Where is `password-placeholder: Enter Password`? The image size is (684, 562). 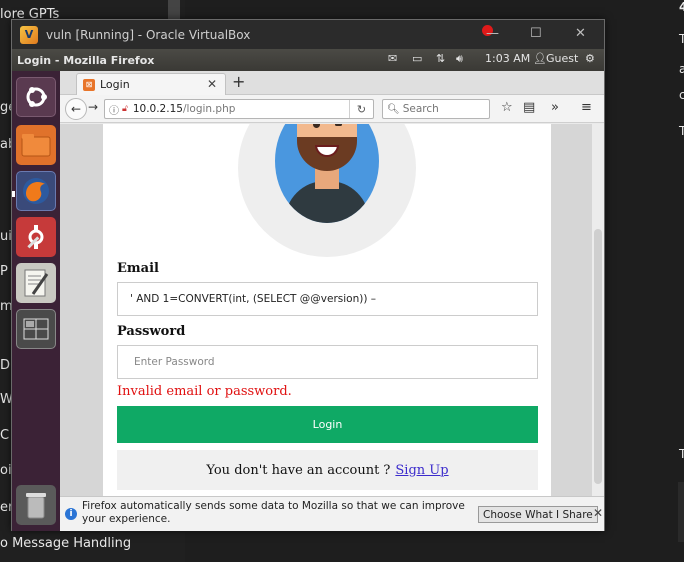 password-placeholder: Enter Password is located at coordinates (174, 362).